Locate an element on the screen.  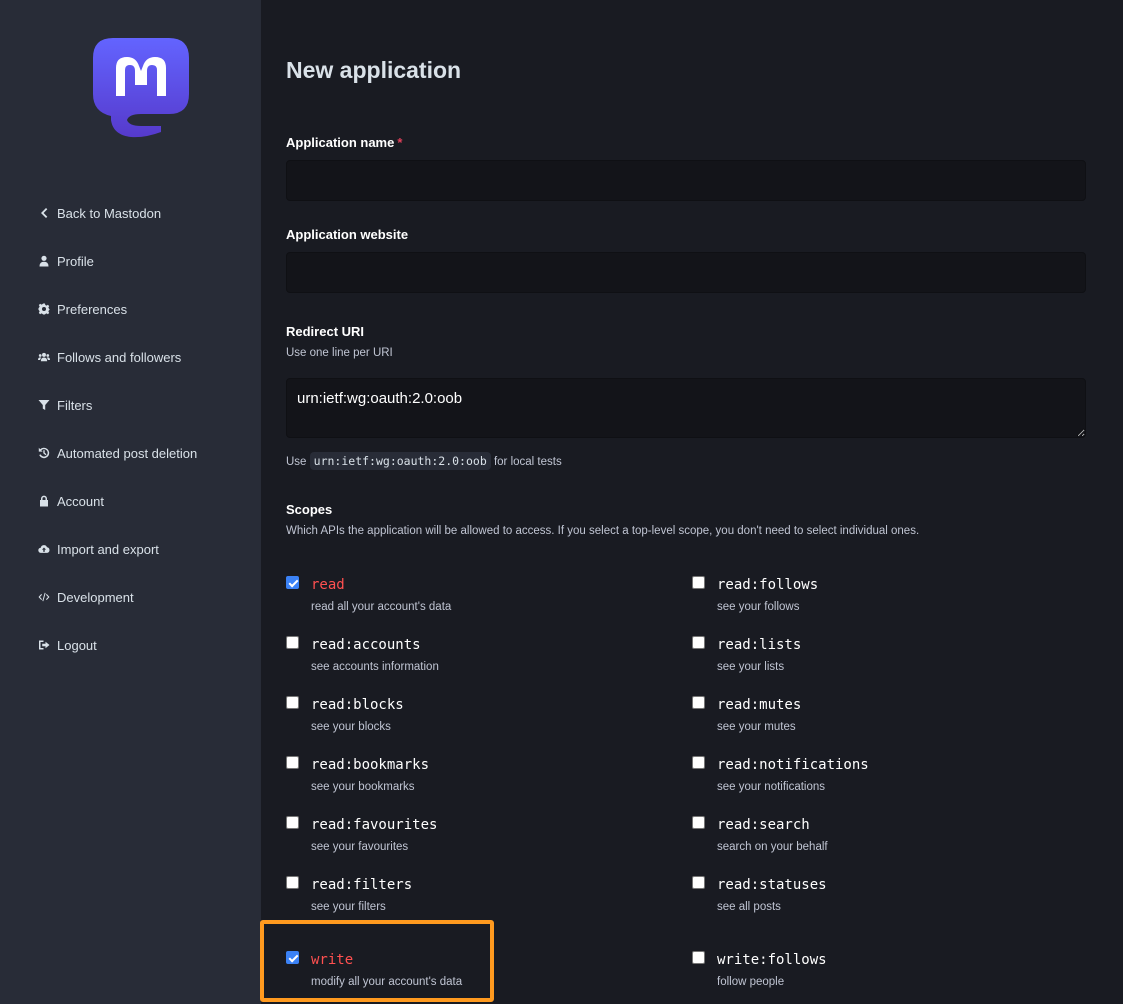
page-title: New application is located at coordinates (374, 70).